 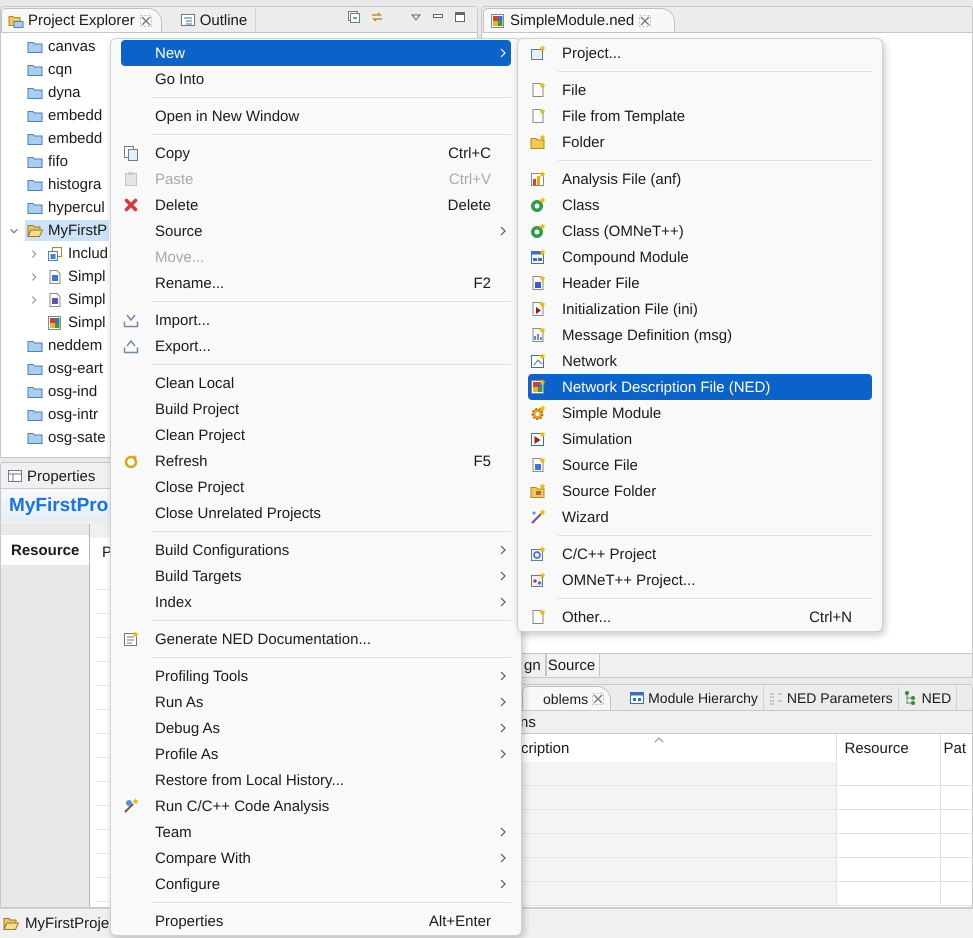 What do you see at coordinates (131, 461) in the screenshot?
I see `refresh-icon` at bounding box center [131, 461].